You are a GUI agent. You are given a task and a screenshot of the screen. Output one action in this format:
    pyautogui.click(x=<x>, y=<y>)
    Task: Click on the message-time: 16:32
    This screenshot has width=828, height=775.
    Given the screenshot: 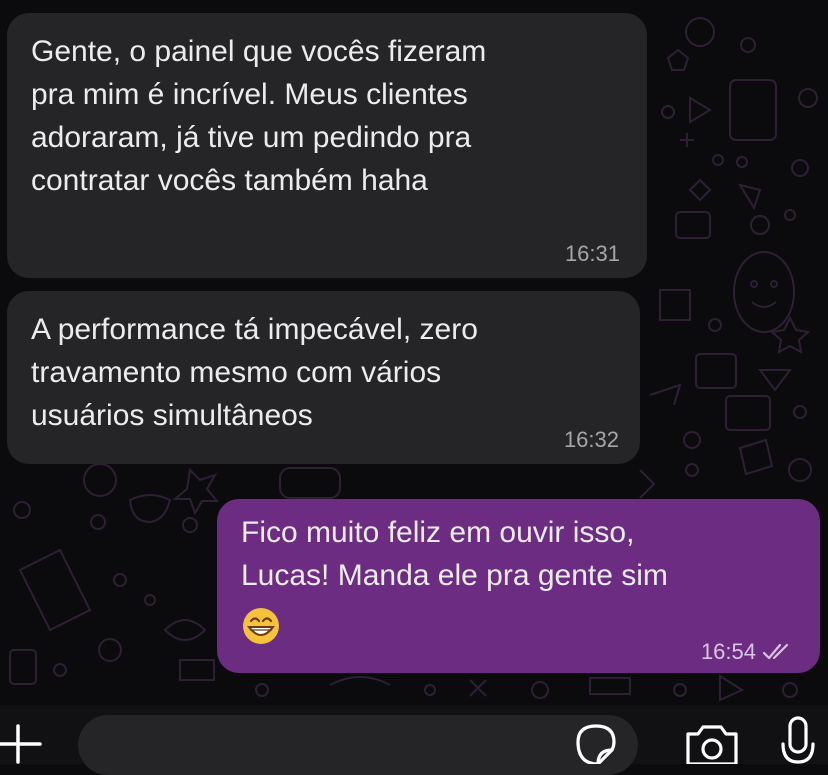 What is the action you would take?
    pyautogui.click(x=591, y=439)
    